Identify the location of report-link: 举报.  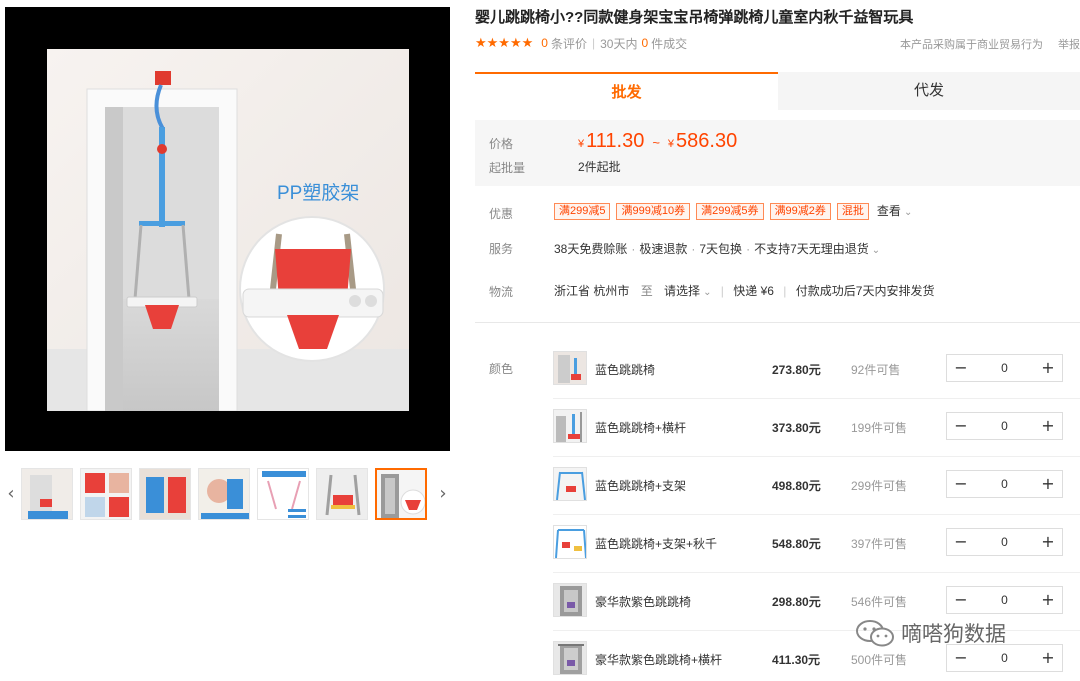
(1069, 44).